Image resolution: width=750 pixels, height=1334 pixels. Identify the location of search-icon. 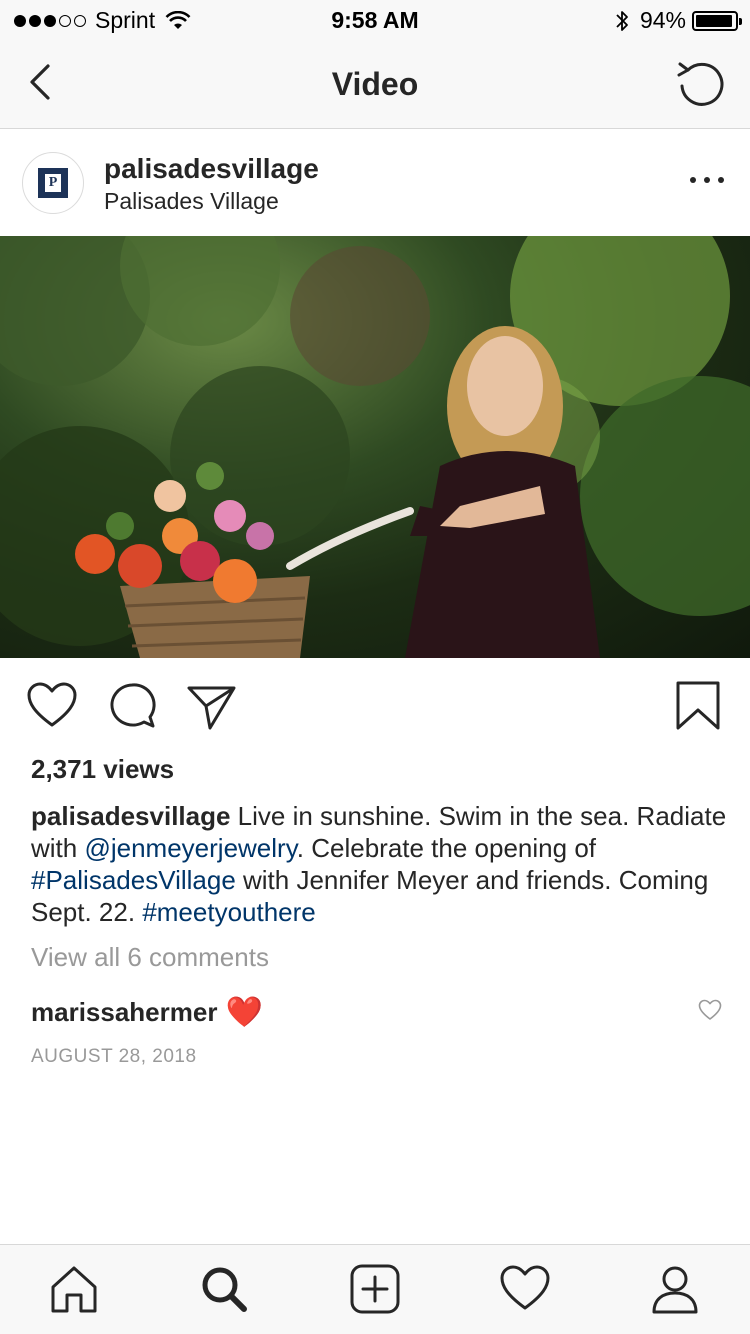
(224, 1289).